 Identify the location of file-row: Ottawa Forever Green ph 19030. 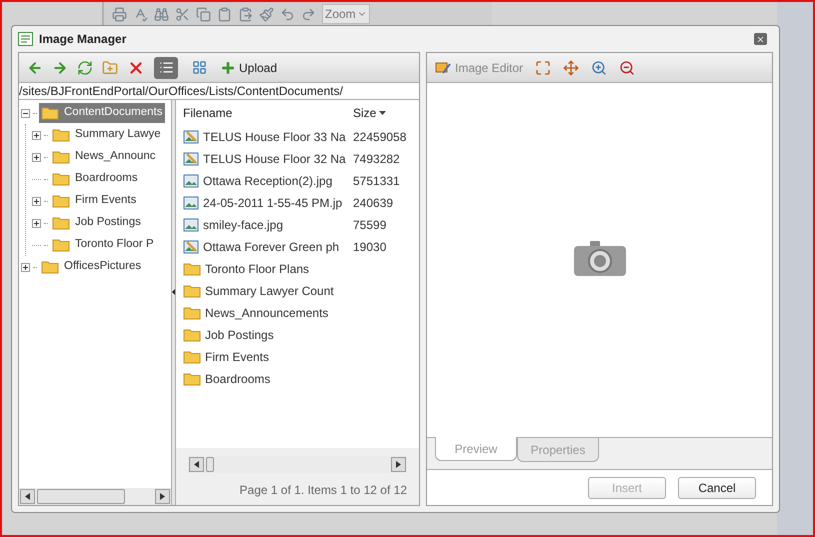
(297, 247).